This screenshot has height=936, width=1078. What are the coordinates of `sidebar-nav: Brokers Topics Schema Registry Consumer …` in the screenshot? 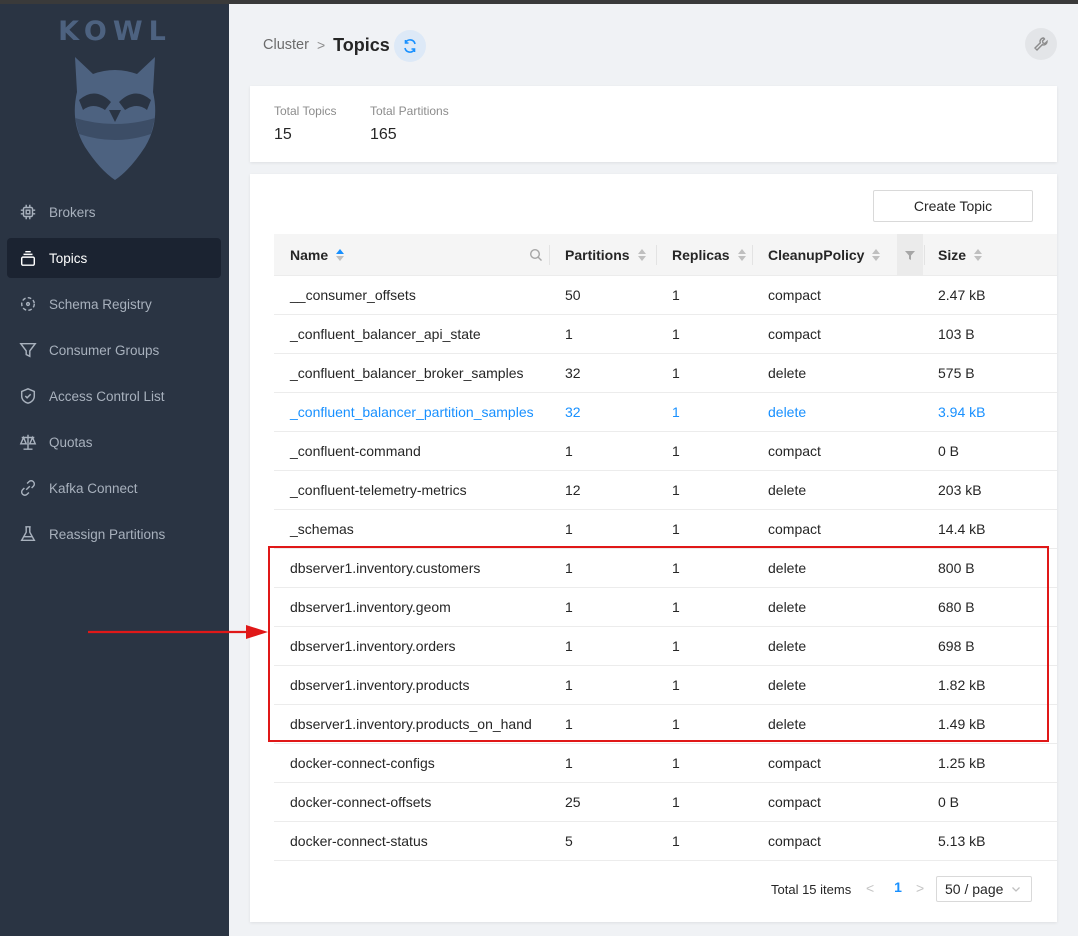 It's located at (114, 376).